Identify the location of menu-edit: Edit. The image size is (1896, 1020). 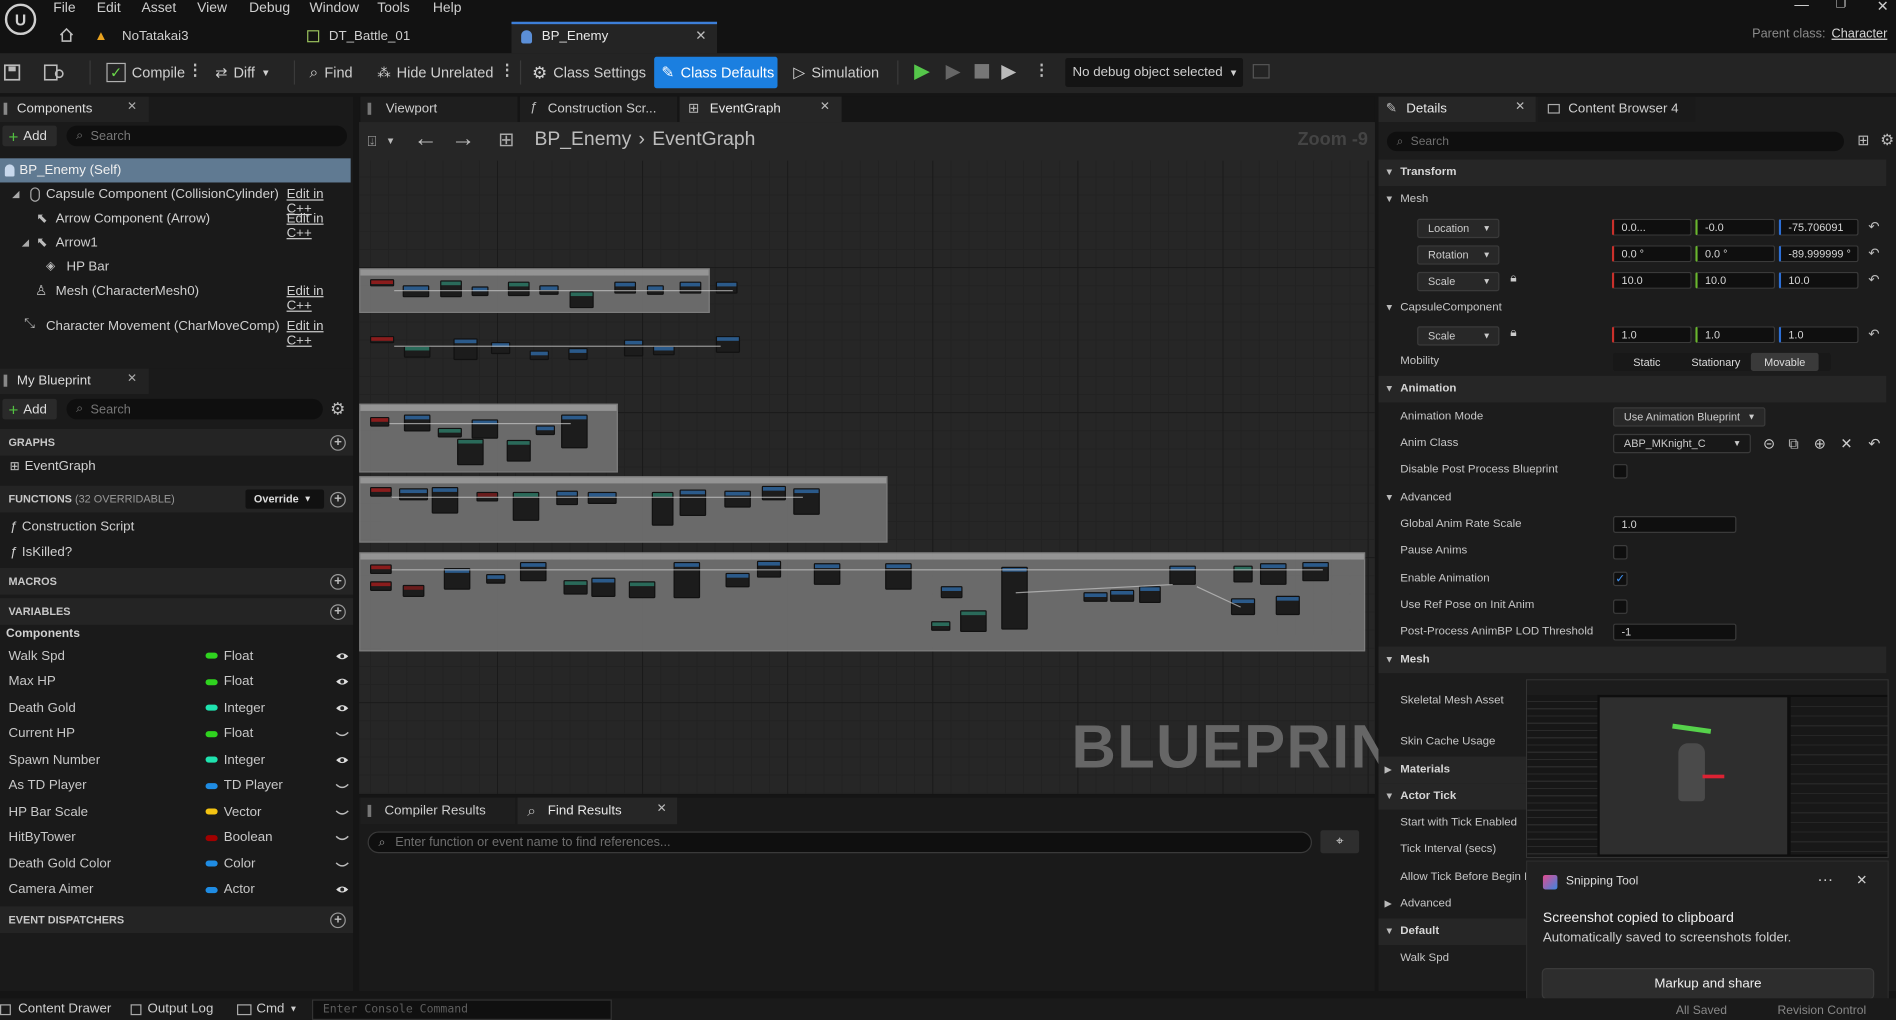
(119, 8).